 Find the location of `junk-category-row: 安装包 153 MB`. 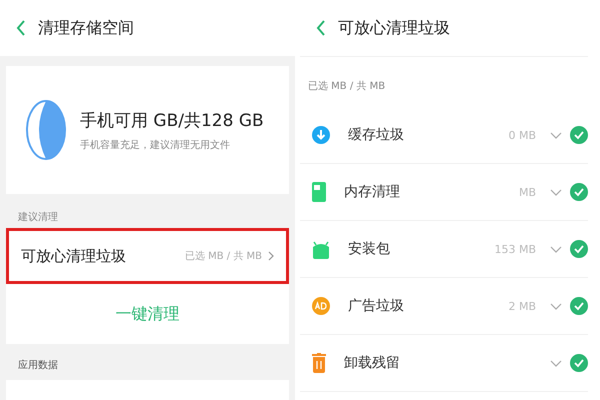

junk-category-row: 安装包 153 MB is located at coordinates (444, 249).